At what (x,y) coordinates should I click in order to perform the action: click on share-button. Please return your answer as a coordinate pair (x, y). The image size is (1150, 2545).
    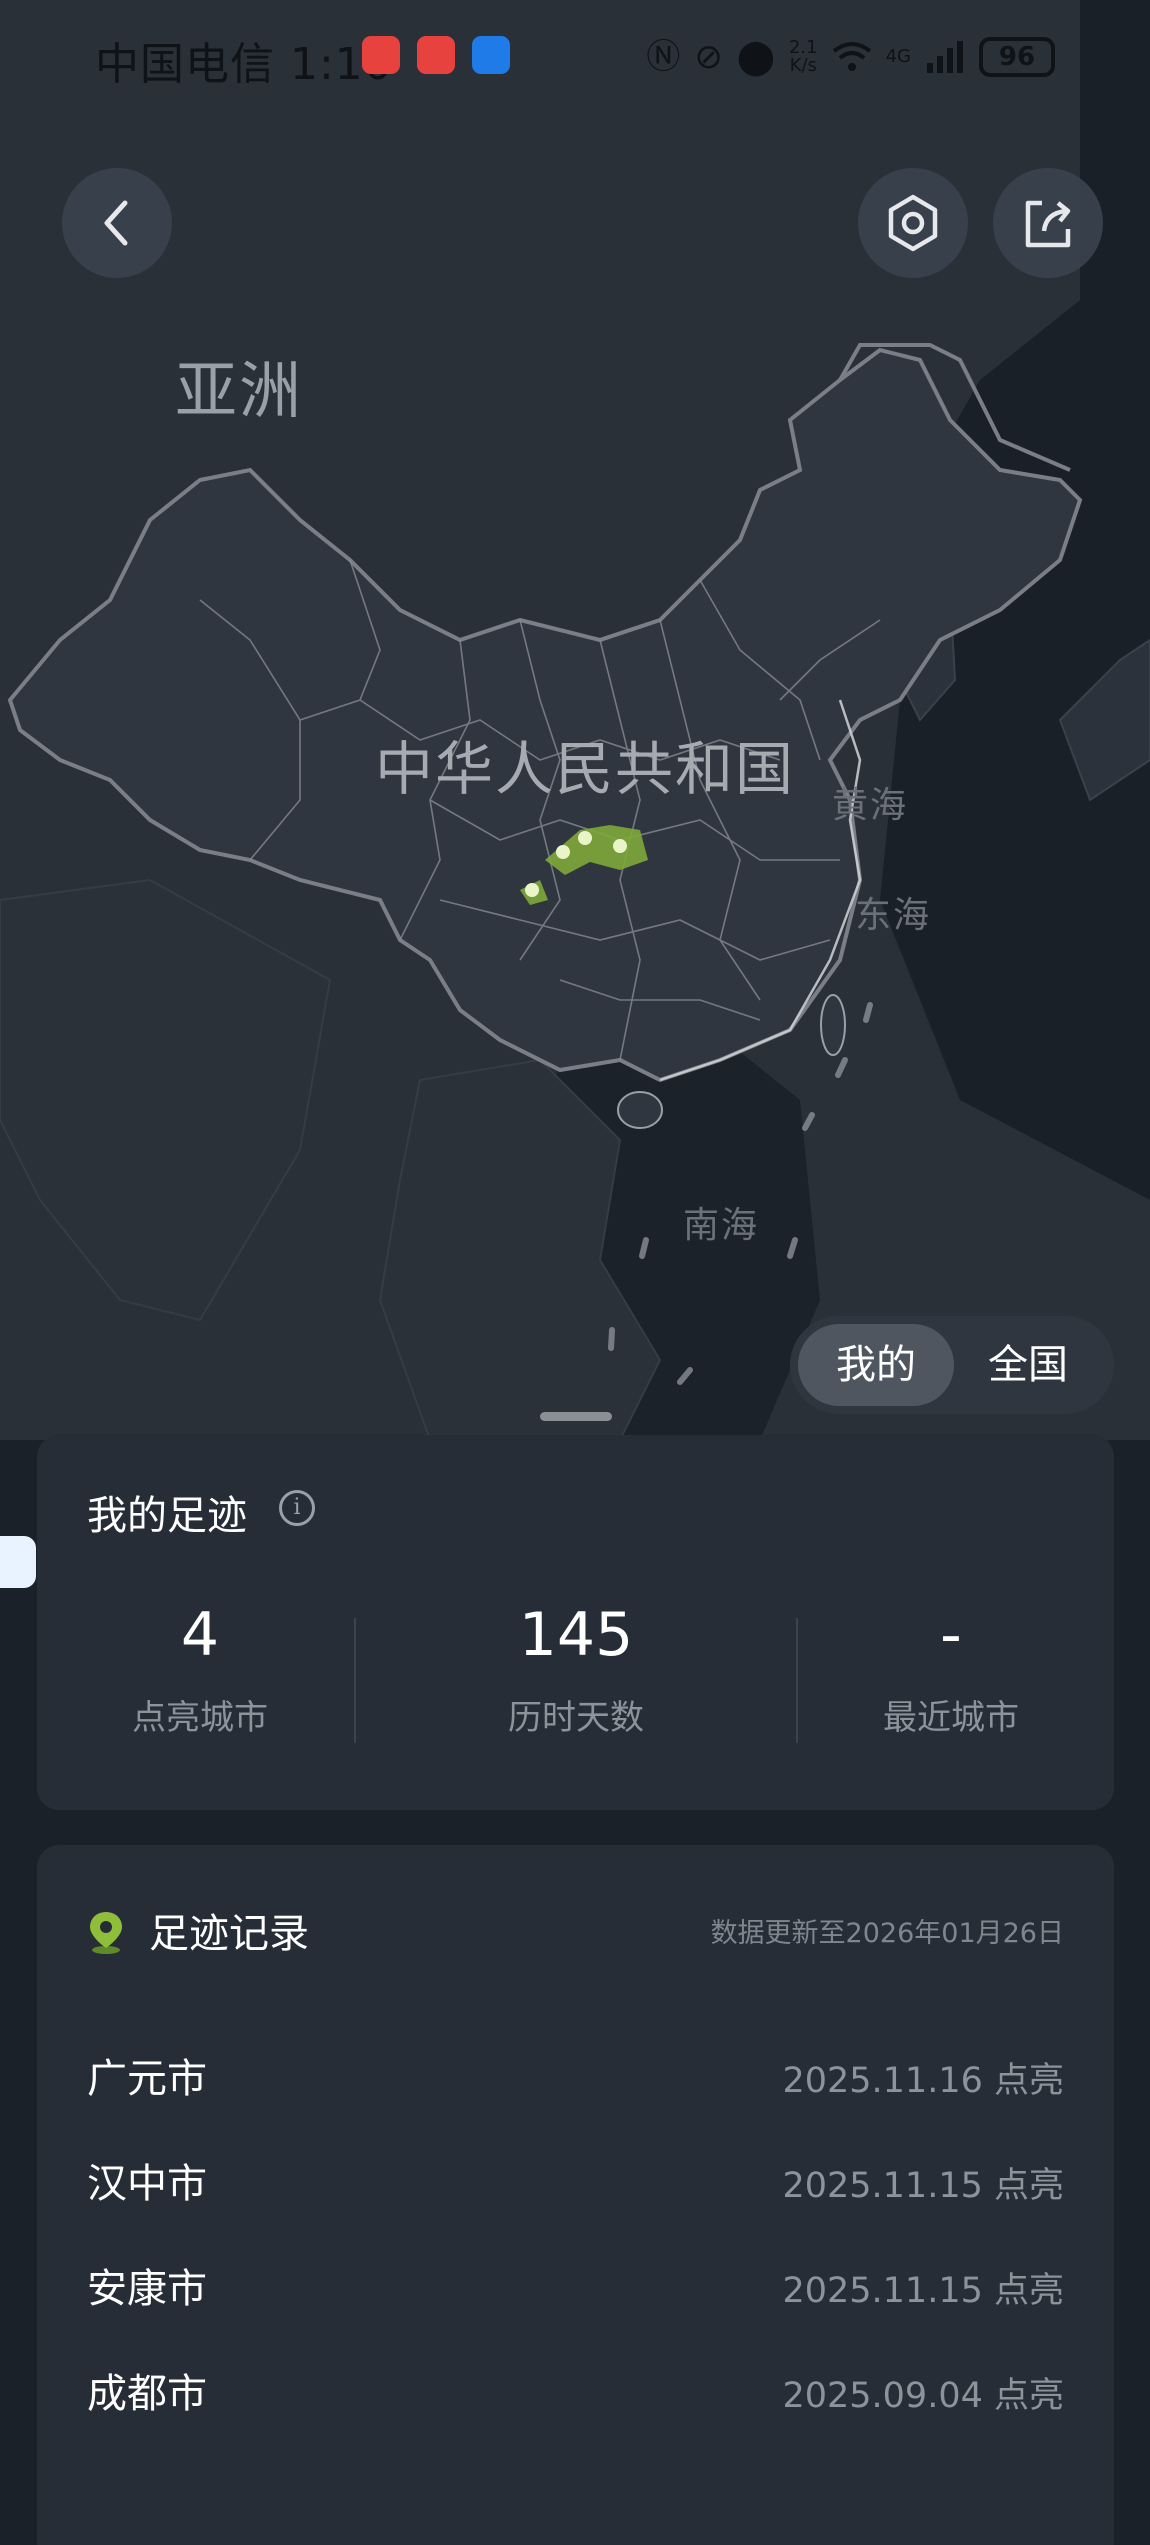
    Looking at the image, I should click on (1048, 223).